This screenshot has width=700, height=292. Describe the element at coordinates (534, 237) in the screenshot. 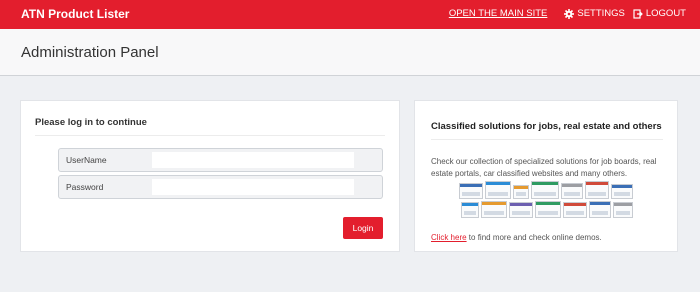

I see `info-footer-text: to find more and check online demos.` at that location.